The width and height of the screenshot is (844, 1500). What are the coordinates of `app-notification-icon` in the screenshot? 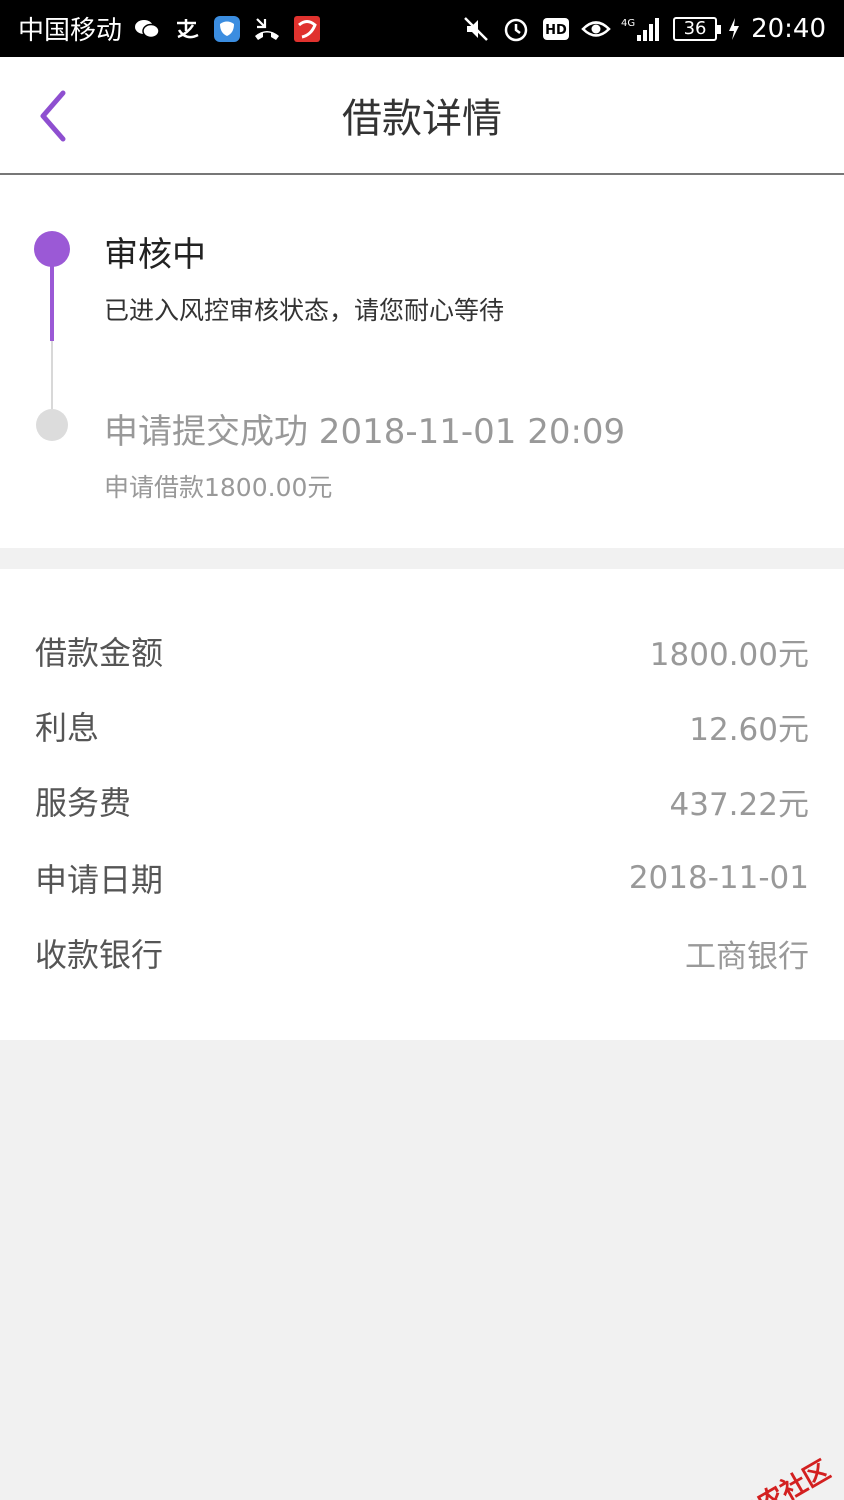 It's located at (307, 29).